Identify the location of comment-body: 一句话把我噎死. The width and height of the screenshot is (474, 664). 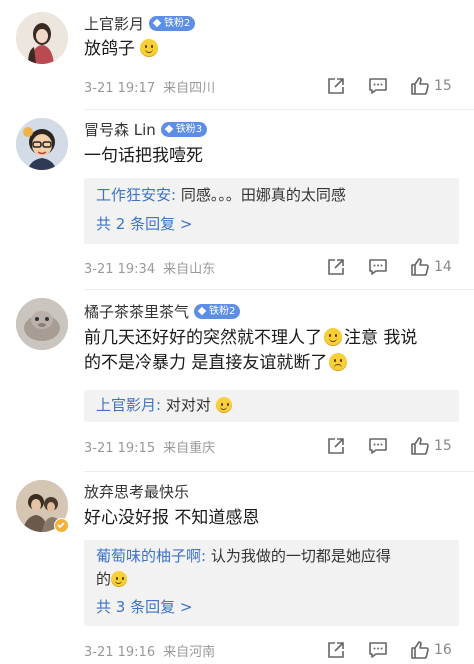
(143, 156).